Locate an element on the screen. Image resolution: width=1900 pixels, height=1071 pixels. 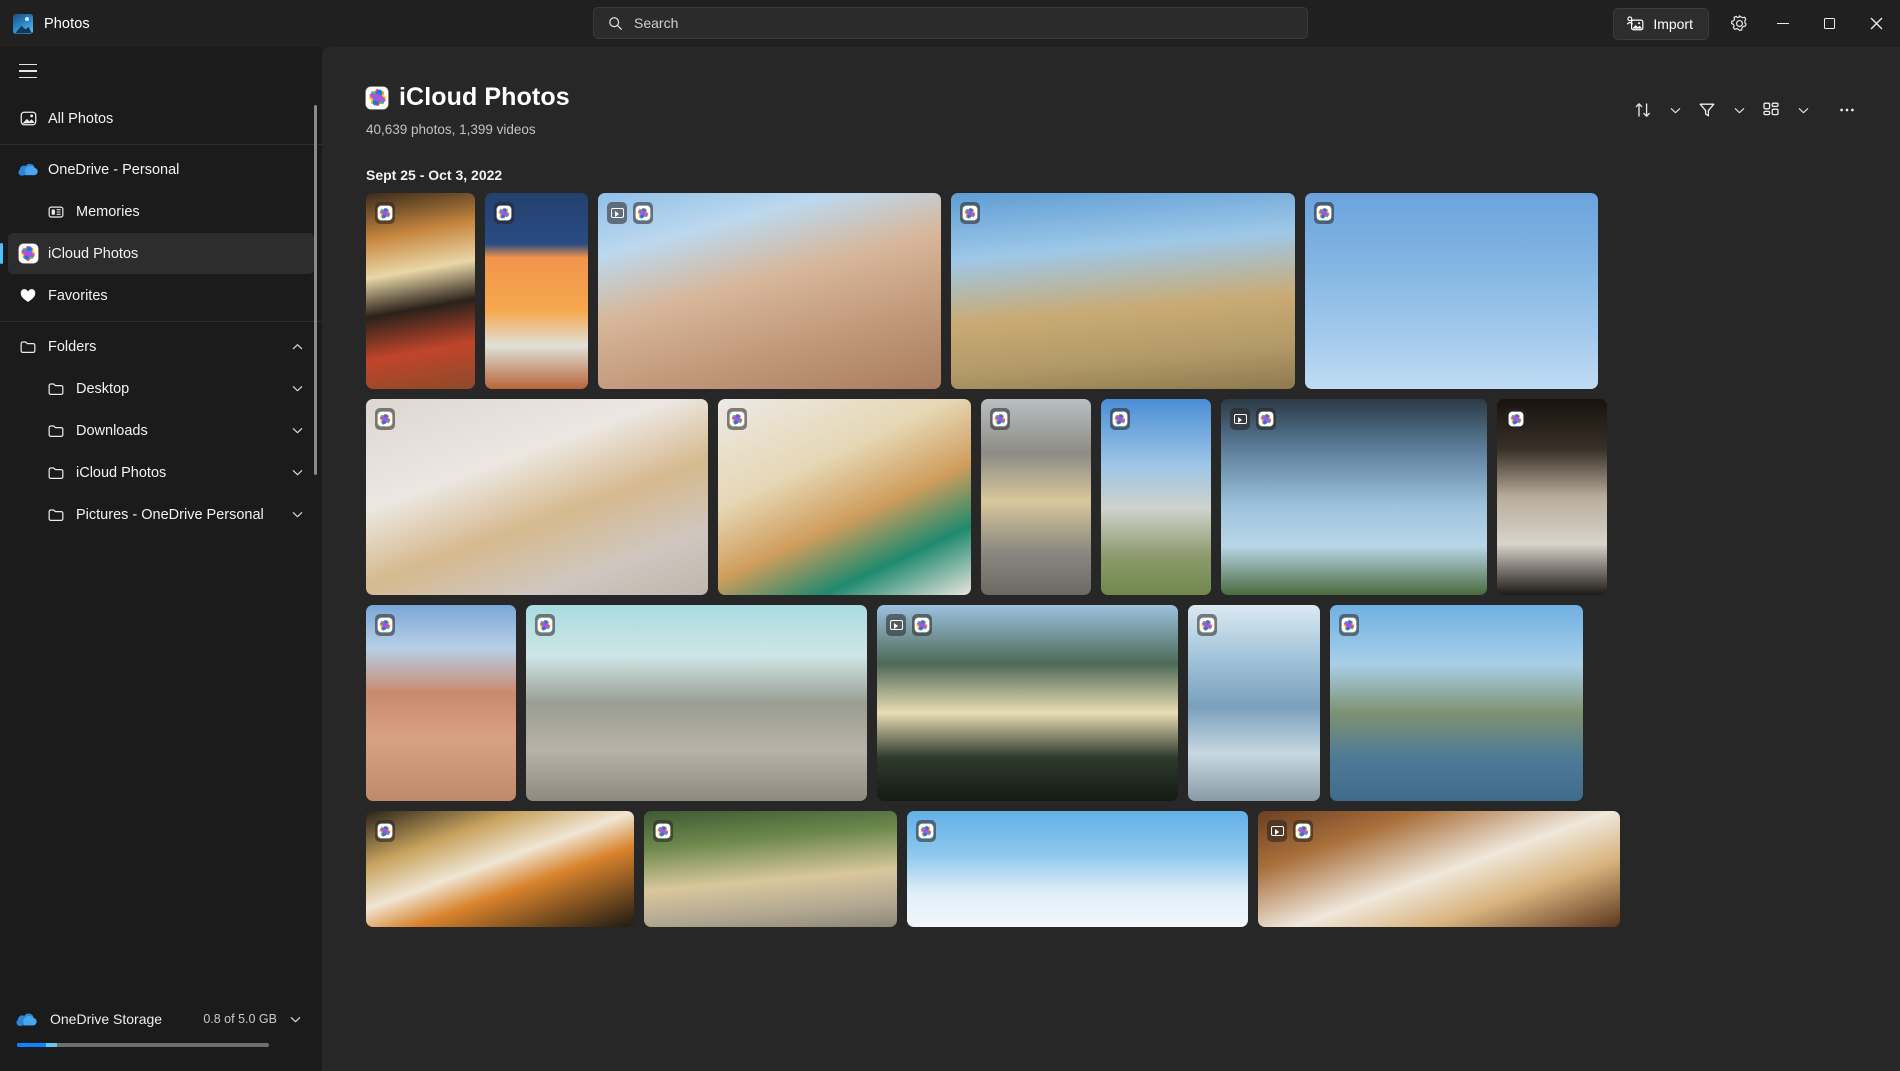
memories-icon is located at coordinates (56, 212).